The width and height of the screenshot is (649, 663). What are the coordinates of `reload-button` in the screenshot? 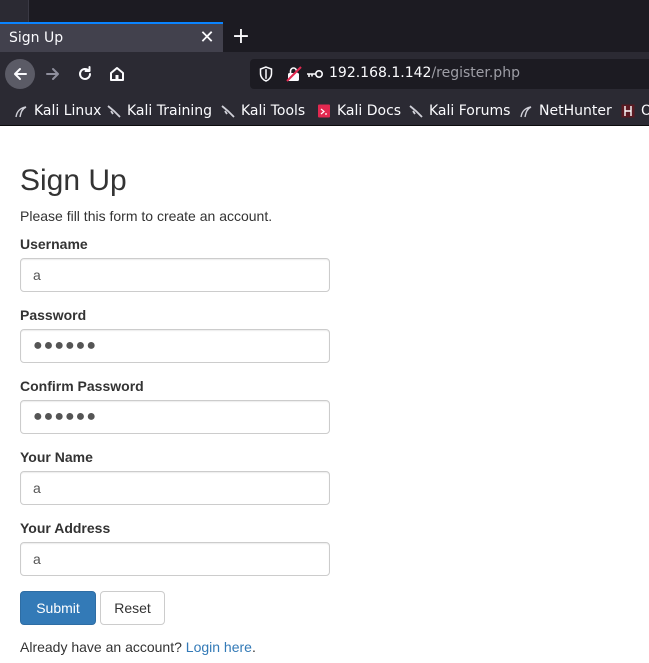 It's located at (85, 74).